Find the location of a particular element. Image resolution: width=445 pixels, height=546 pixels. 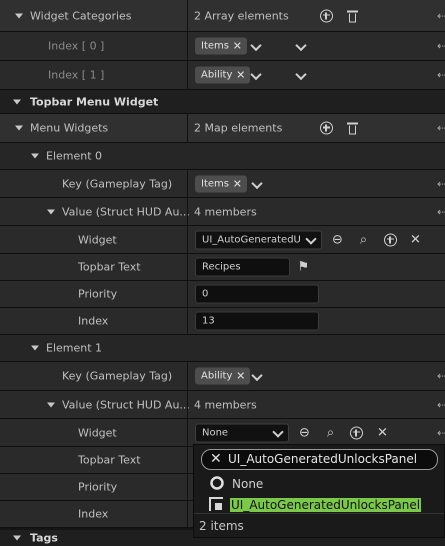

widget-class-combo: UI_AutoGeneratedU is located at coordinates (258, 239).